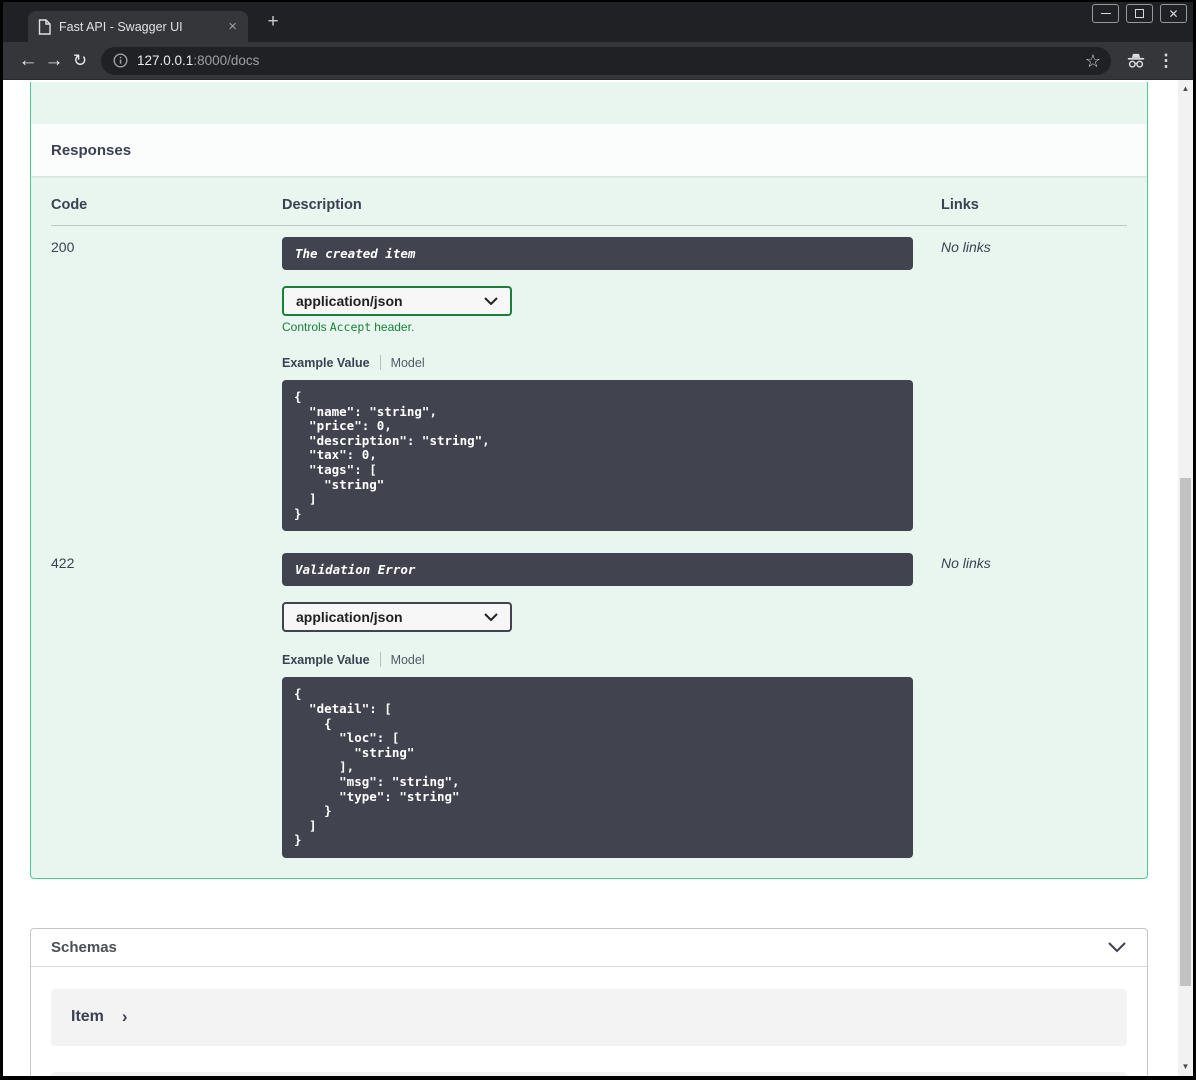 This screenshot has width=1196, height=1080. Describe the element at coordinates (609, 60) in the screenshot. I see `url-text: 127.0.0.1:8000/docs` at that location.